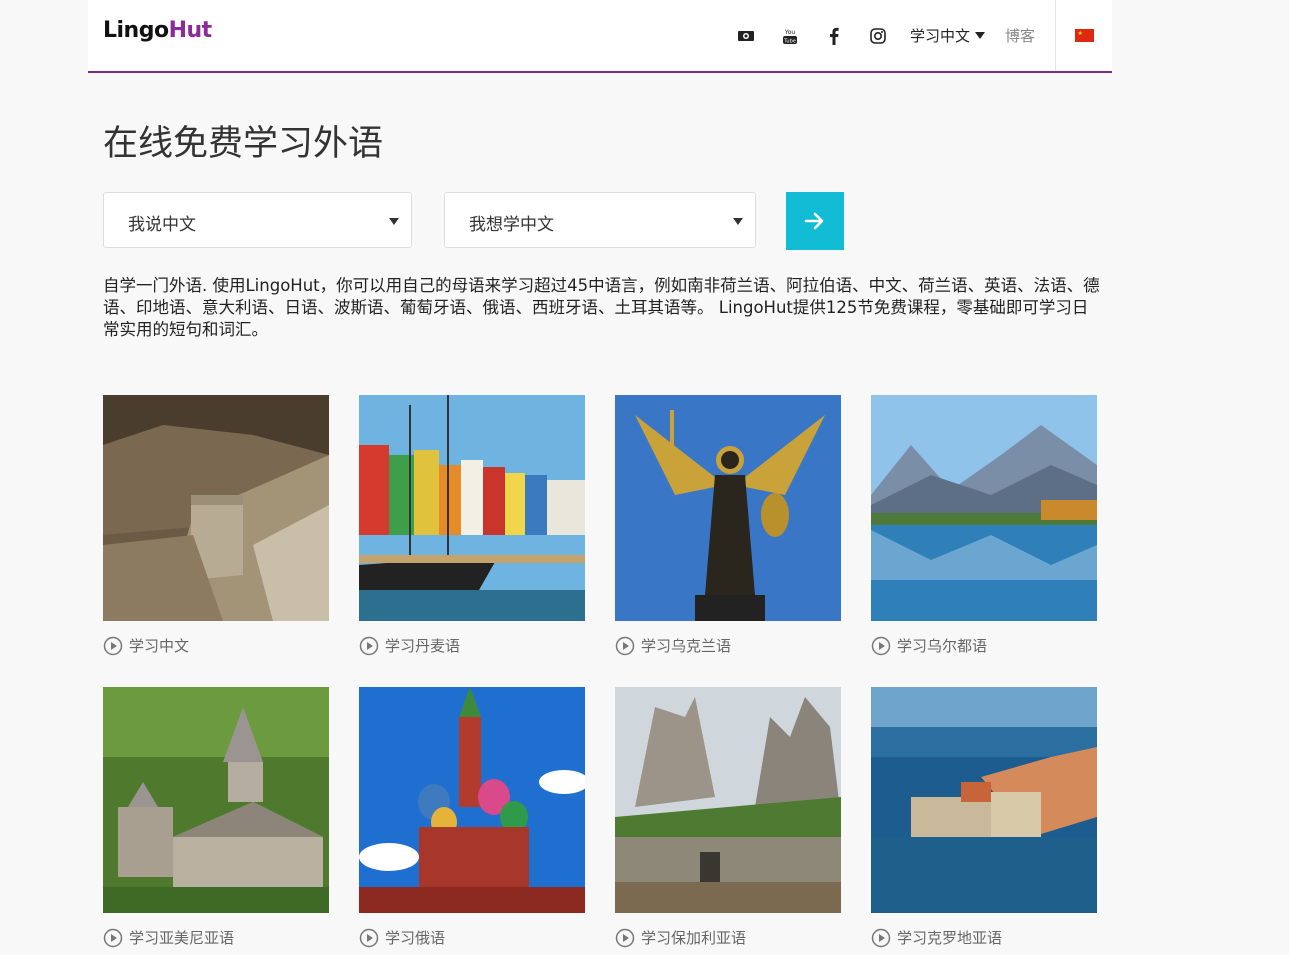  I want to click on go-button, so click(815, 221).